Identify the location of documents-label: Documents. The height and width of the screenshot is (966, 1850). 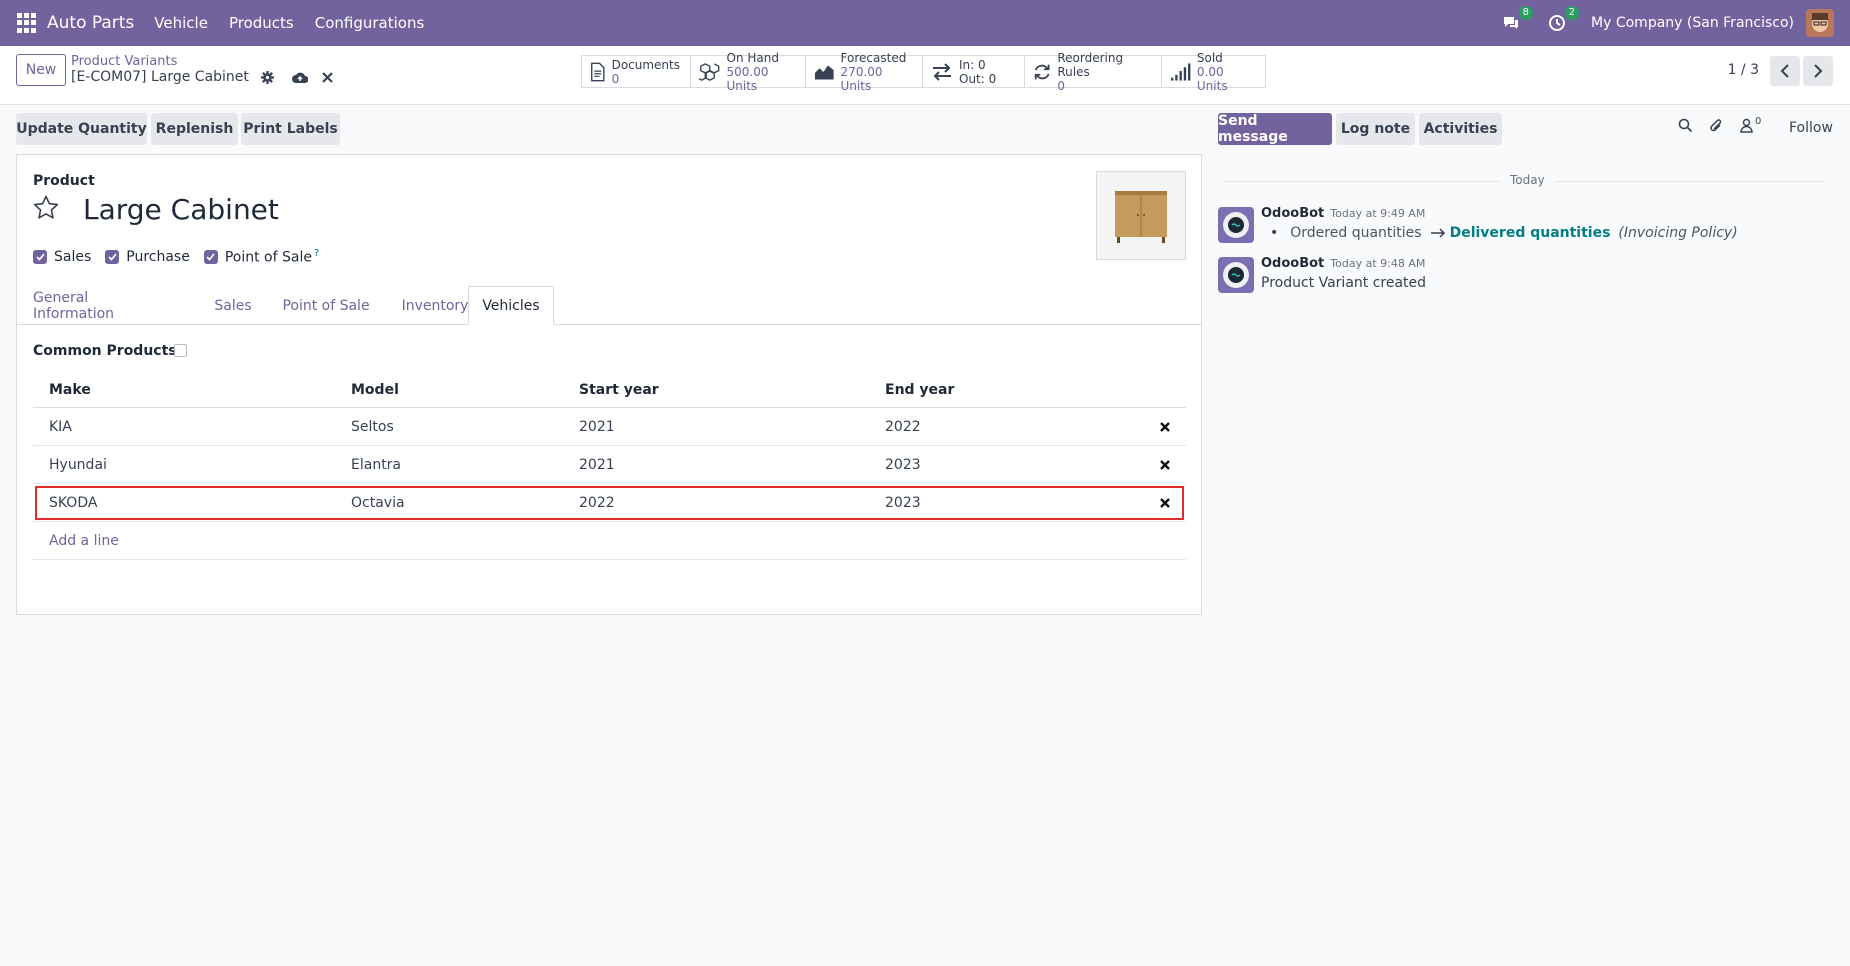
(645, 64).